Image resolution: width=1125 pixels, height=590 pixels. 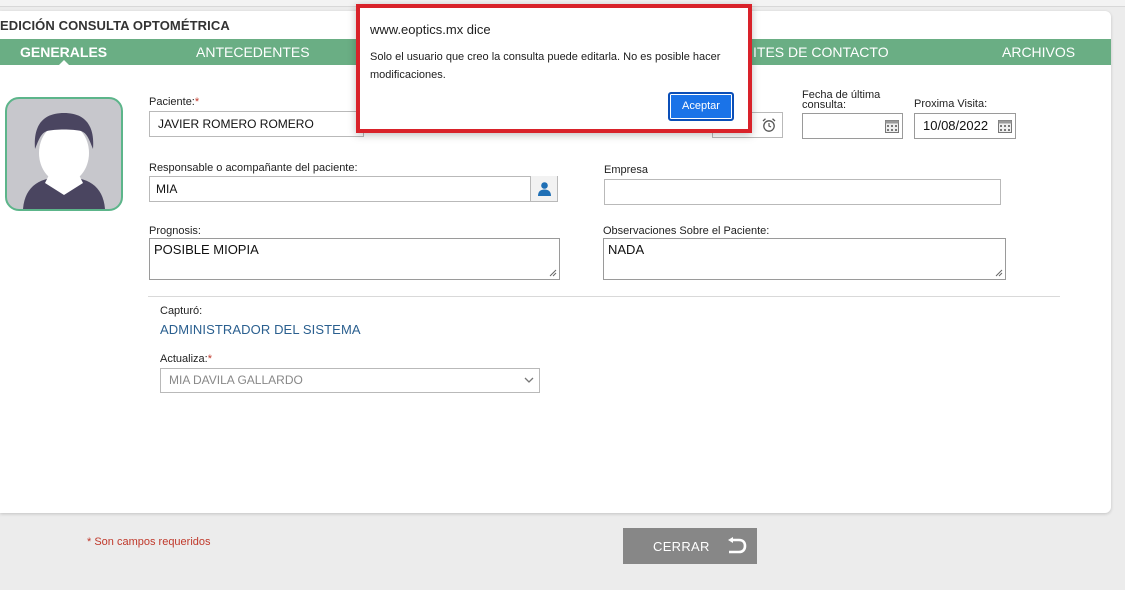 I want to click on tab-archivos: ARCHIVOS, so click(x=1038, y=52).